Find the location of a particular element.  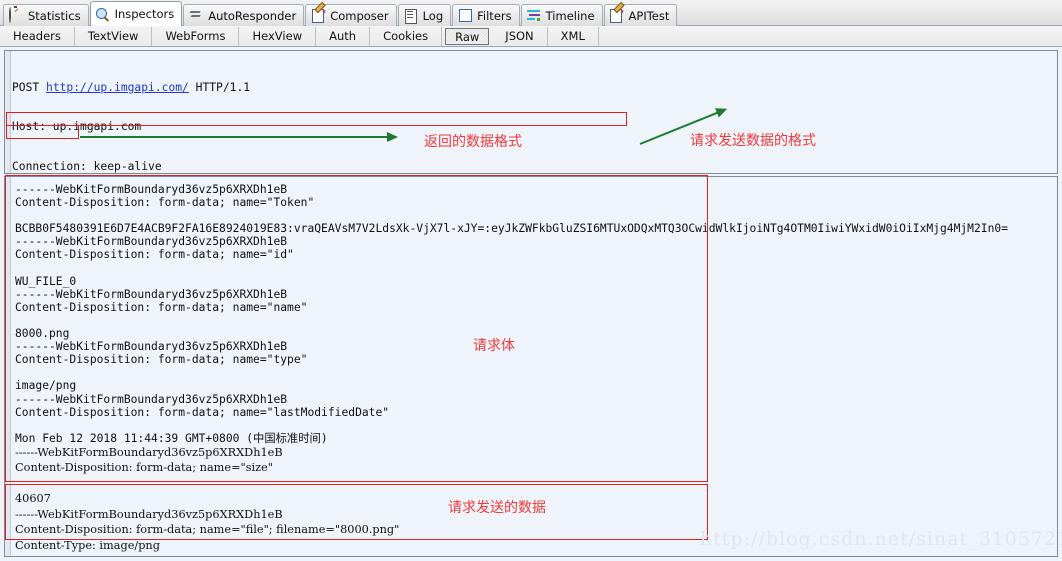

subtab-textview: TextView is located at coordinates (114, 36).